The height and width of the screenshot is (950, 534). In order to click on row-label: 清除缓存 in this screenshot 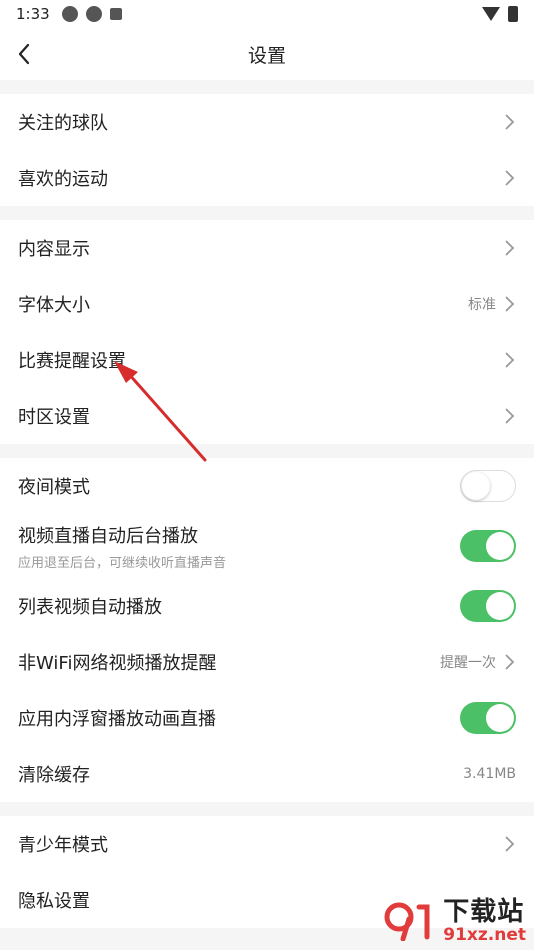, I will do `click(54, 775)`.